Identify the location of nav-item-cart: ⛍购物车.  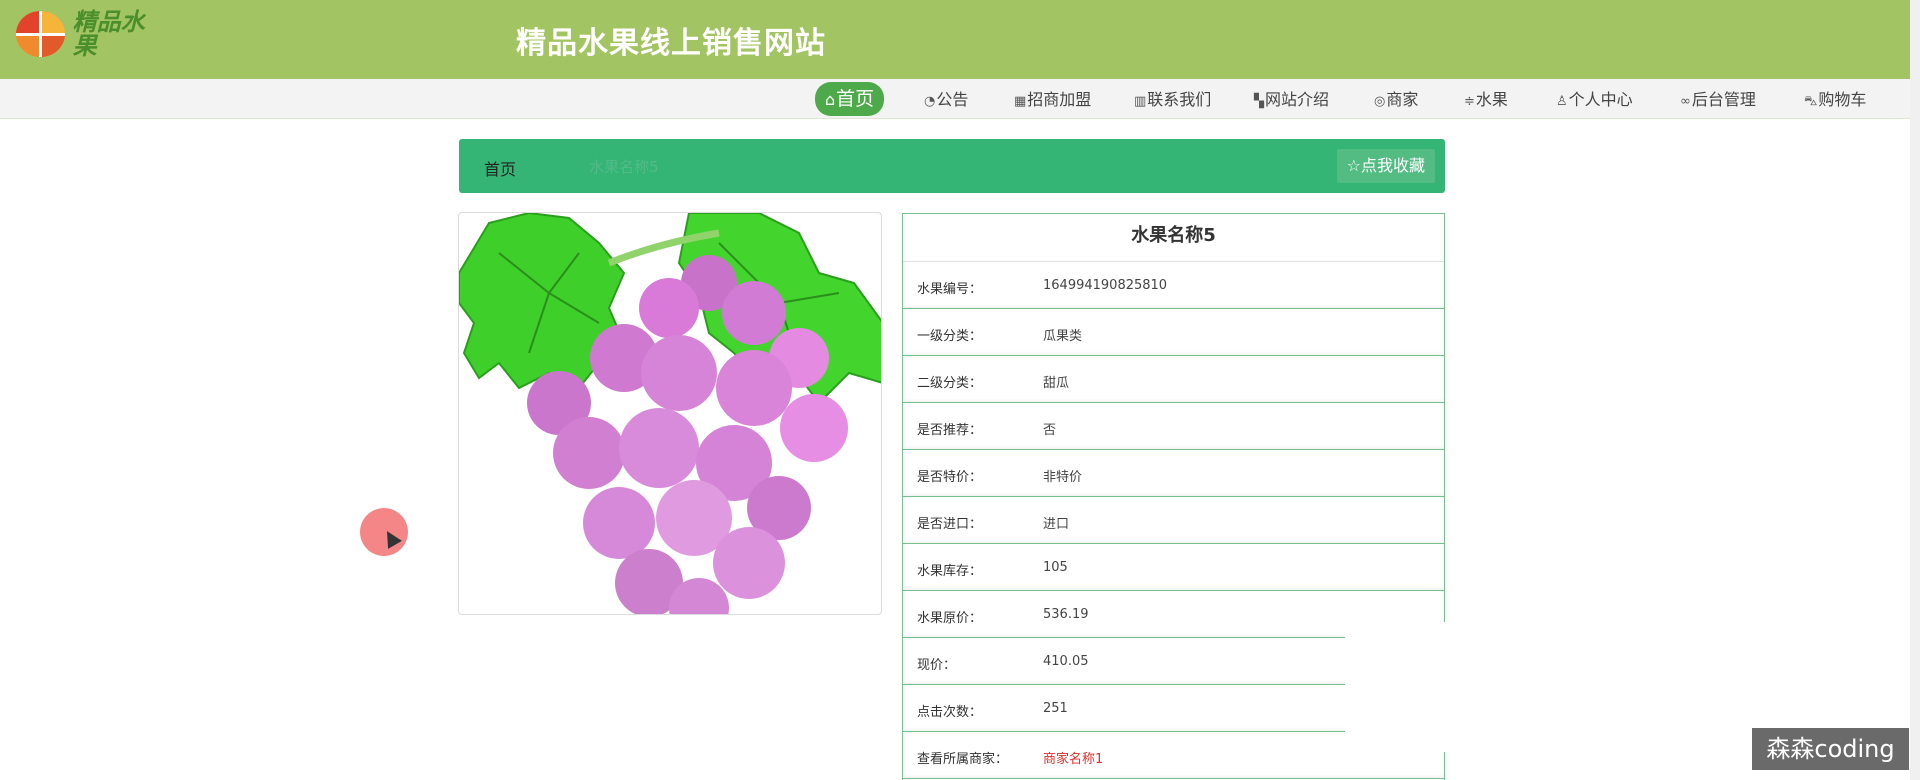
(1835, 100).